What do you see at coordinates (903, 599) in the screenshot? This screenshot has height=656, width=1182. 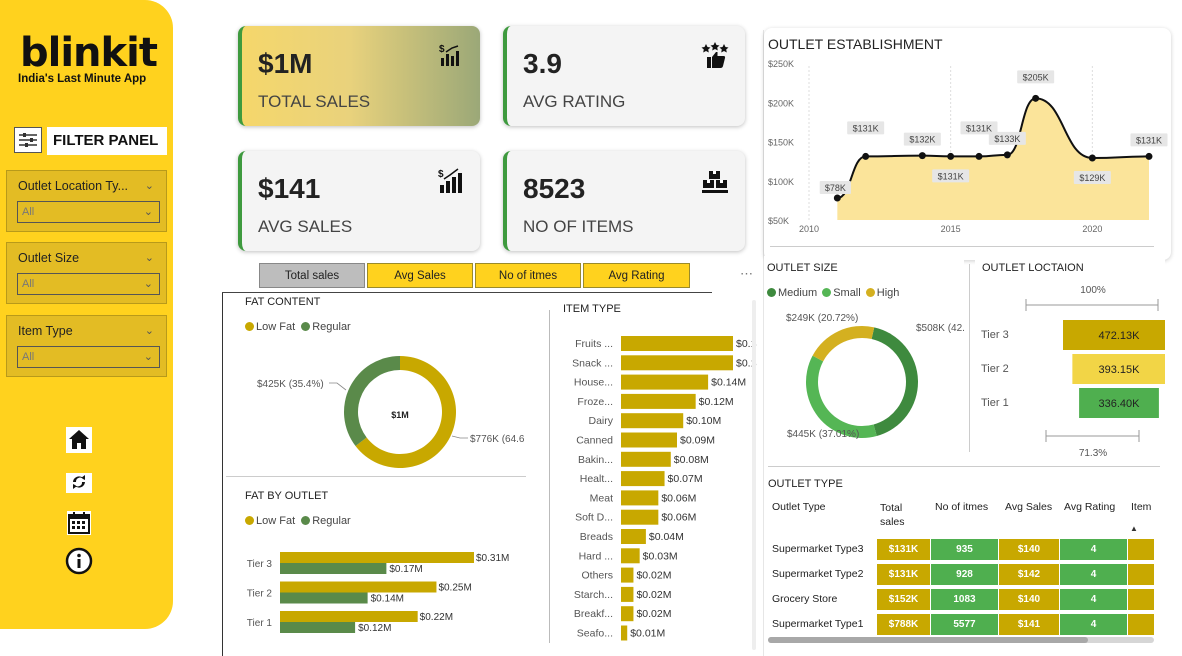 I see `table-cell: $152K` at bounding box center [903, 599].